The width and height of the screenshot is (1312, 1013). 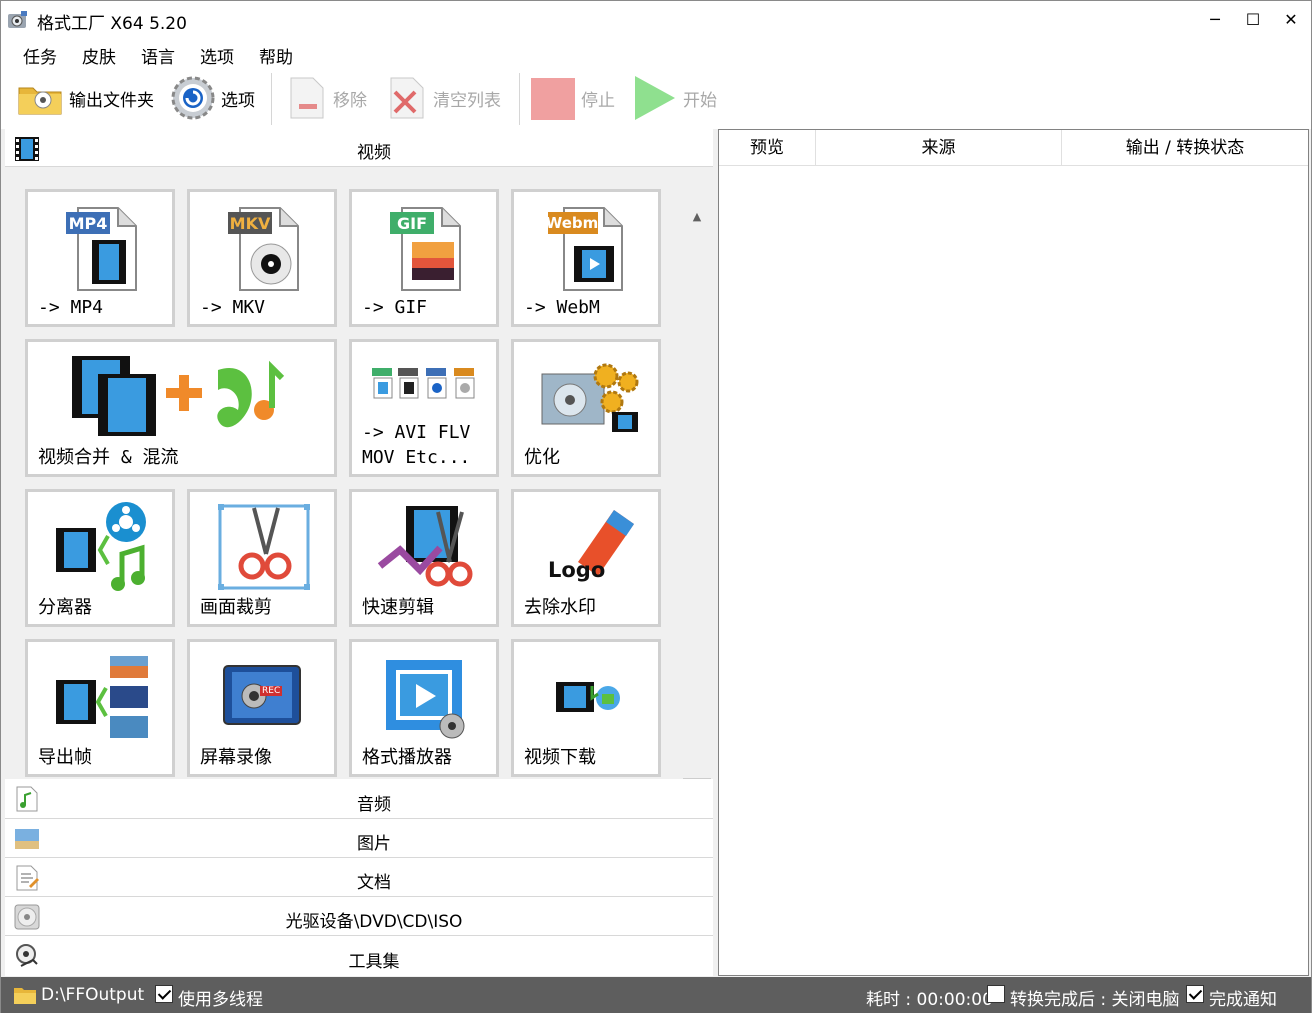 What do you see at coordinates (656, 20) in the screenshot?
I see `title-bar: 格式工厂 X64 5.20 ─ ☐ ✕` at bounding box center [656, 20].